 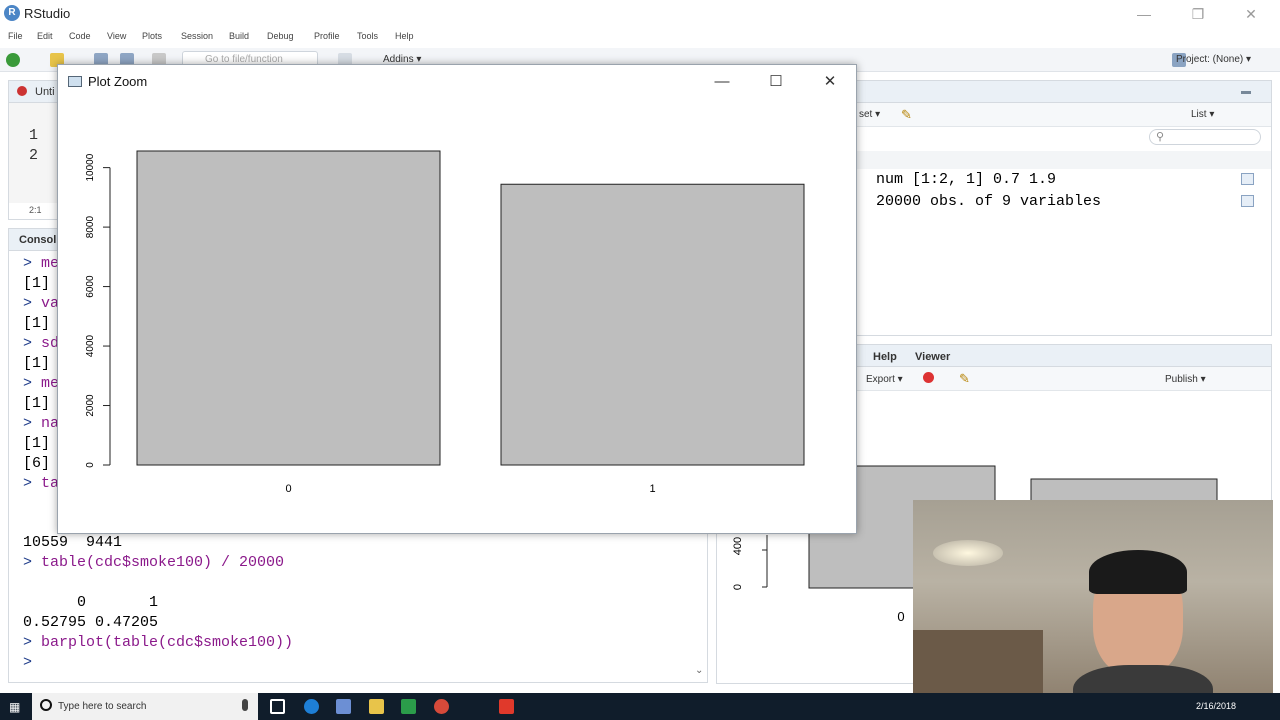 What do you see at coordinates (22, 91) in the screenshot?
I see `r-file-icon` at bounding box center [22, 91].